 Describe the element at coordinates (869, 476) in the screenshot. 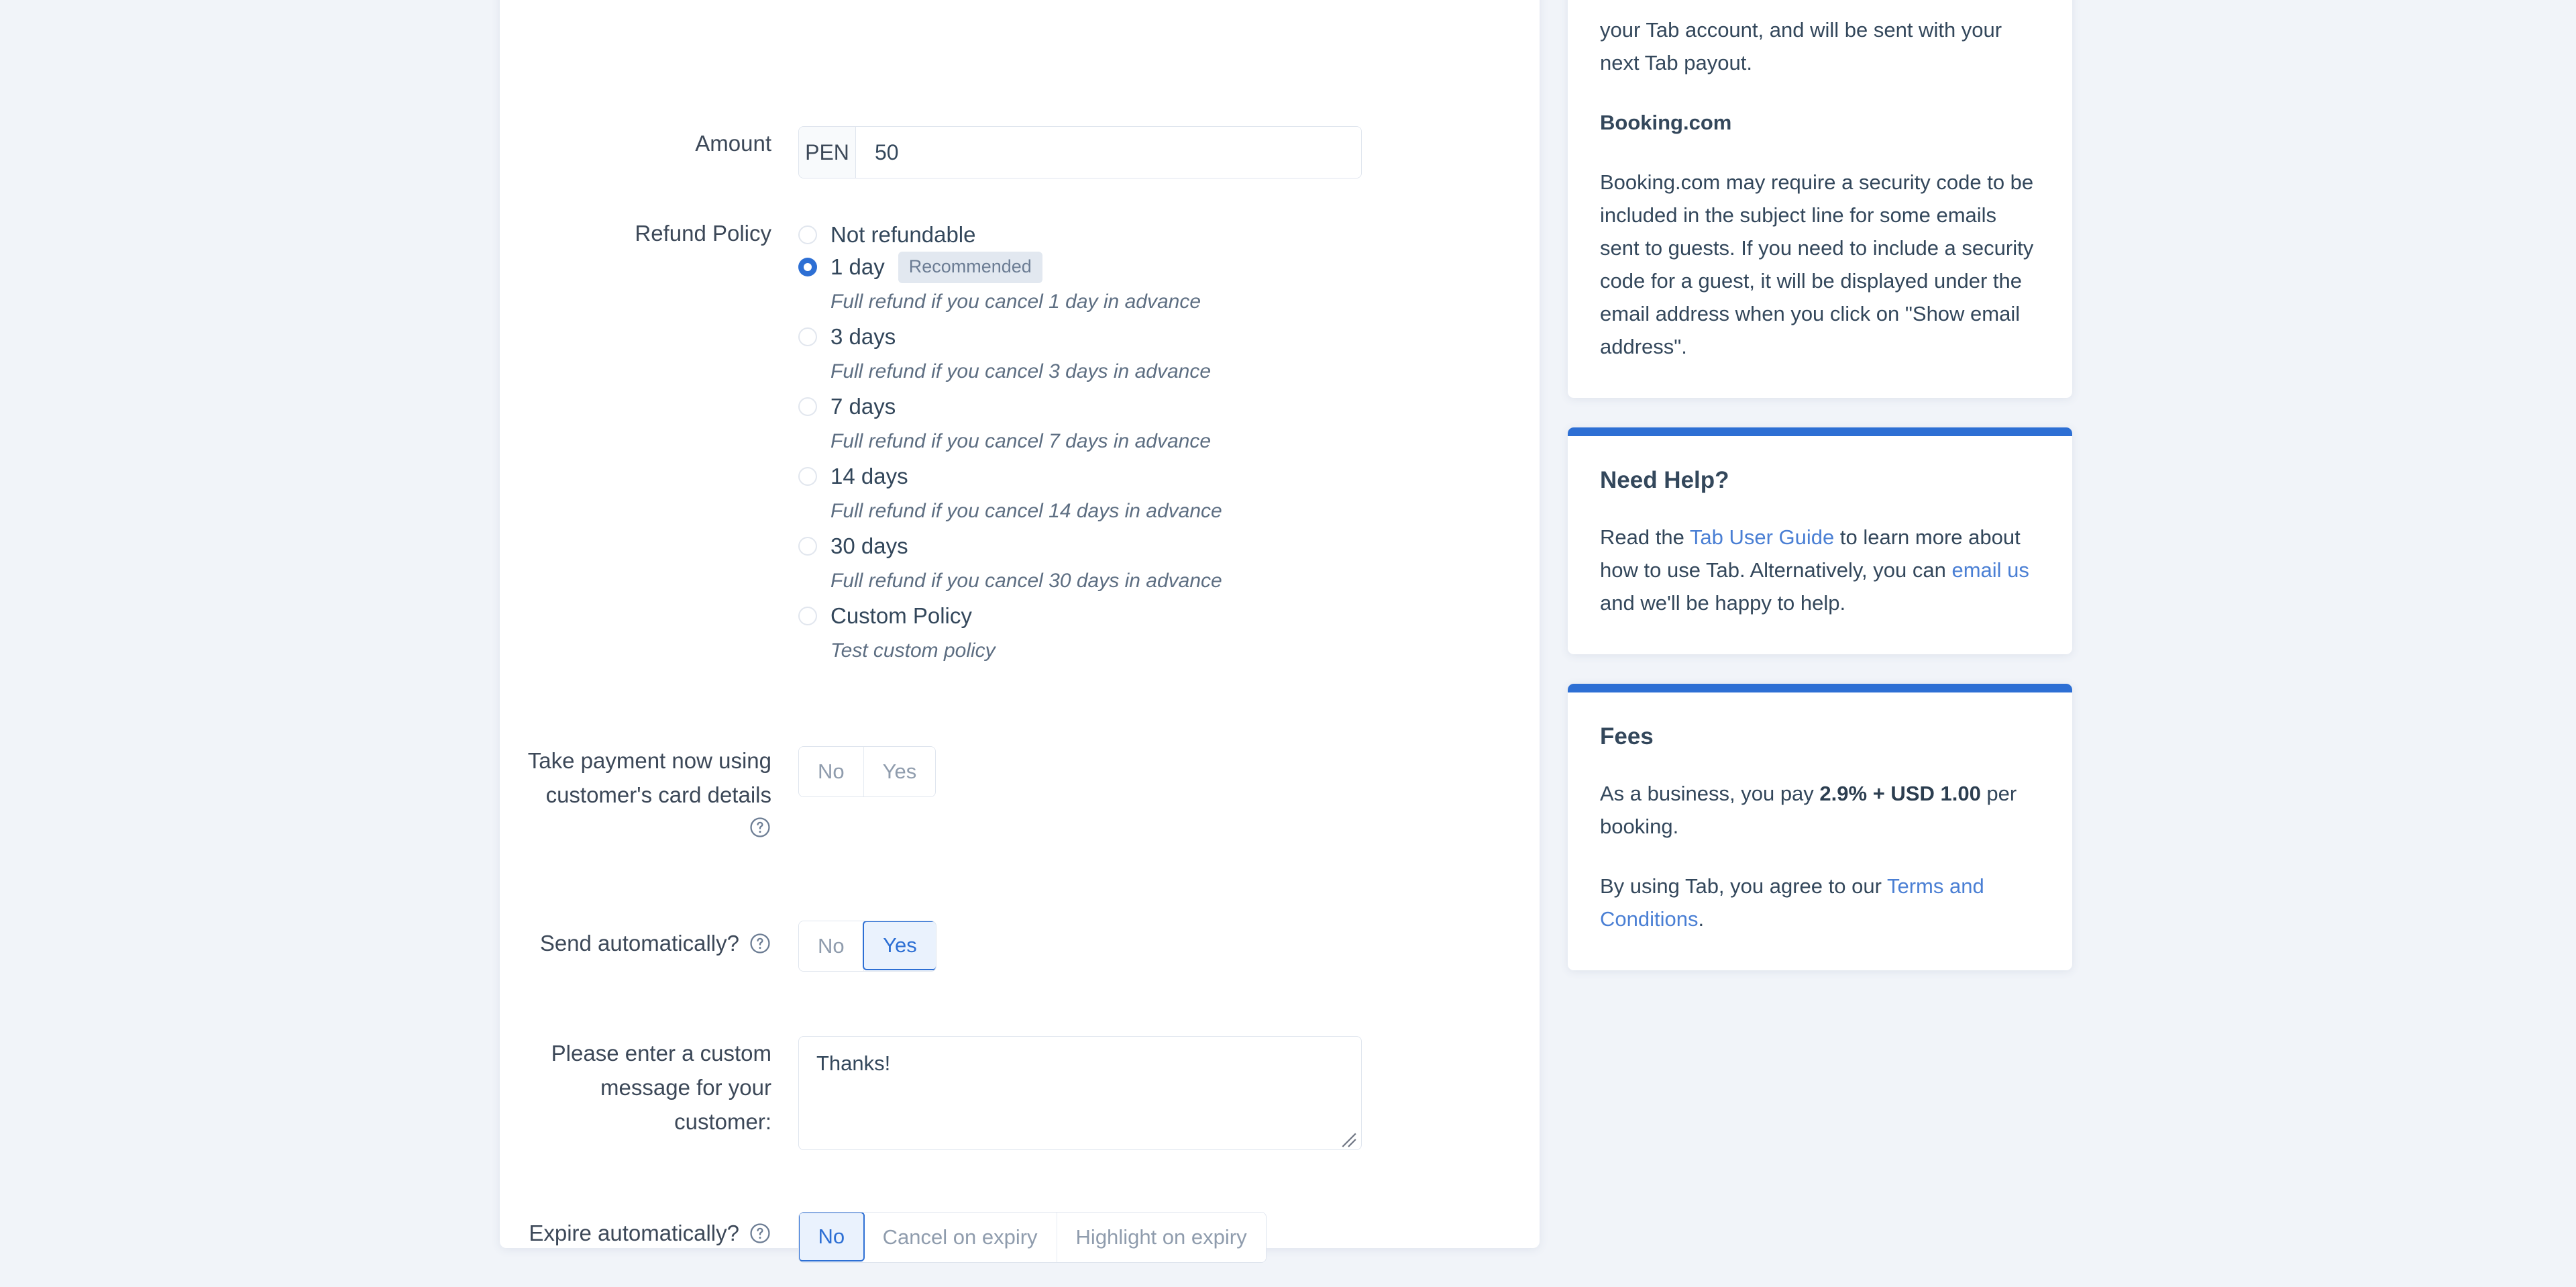

I see `radio-label: 14 days` at that location.